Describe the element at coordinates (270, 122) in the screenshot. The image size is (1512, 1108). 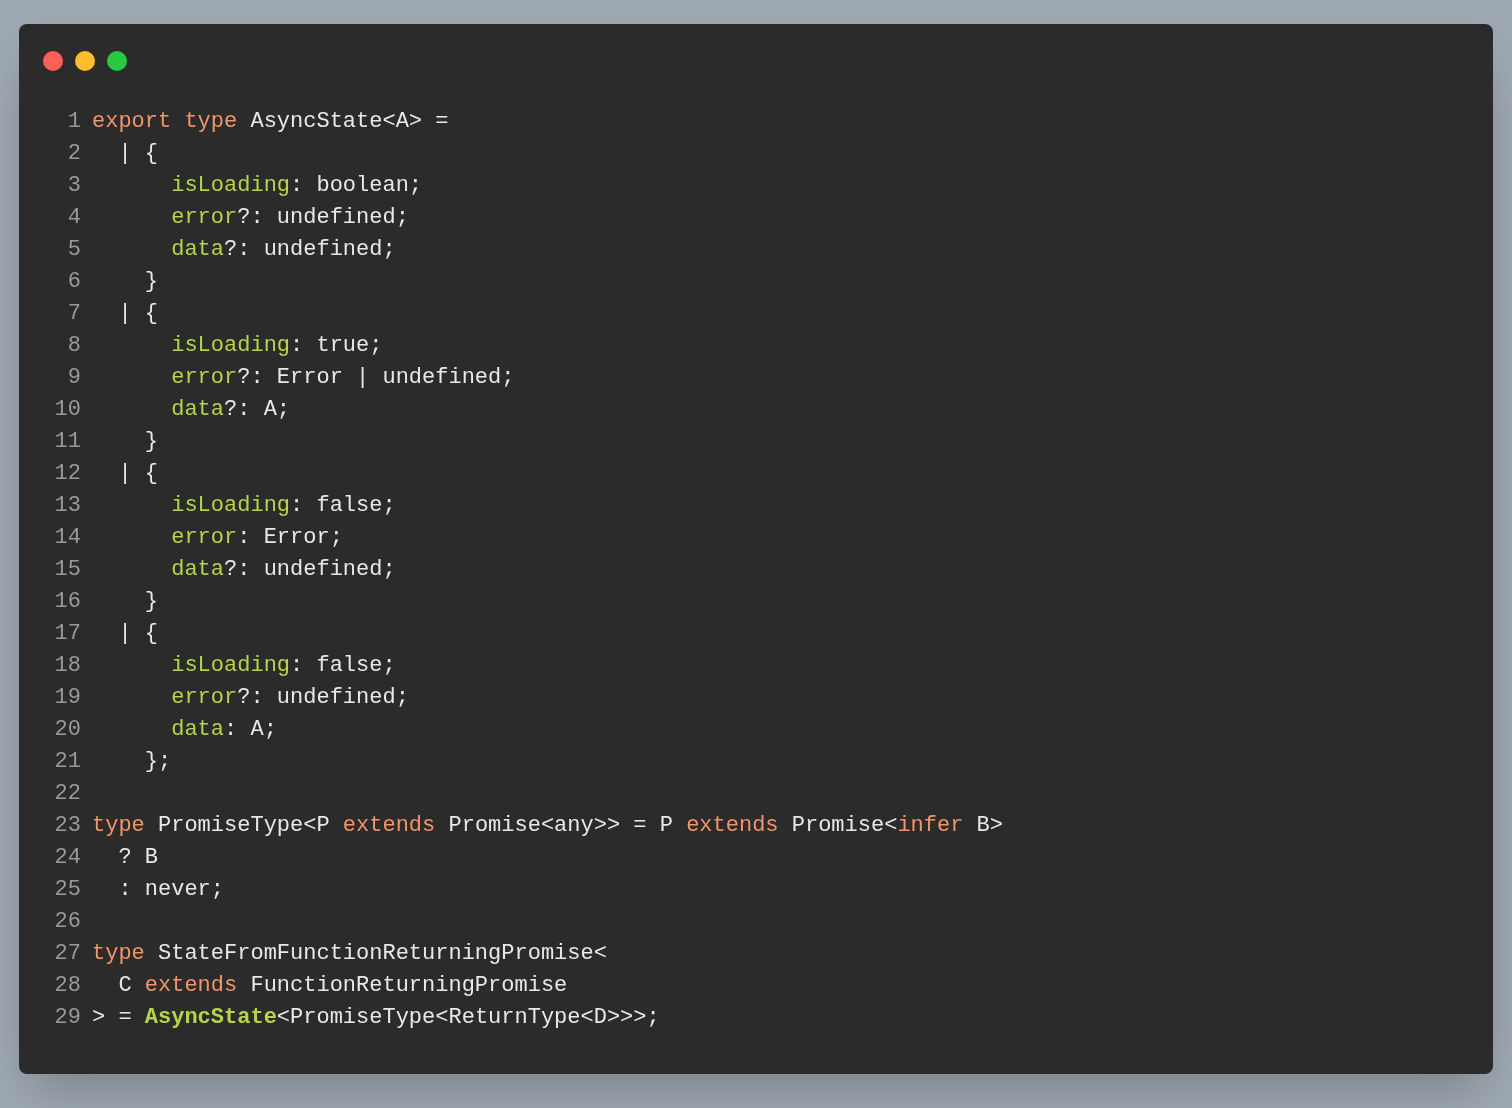
I see `code-line: export type AsyncState<A> =` at that location.